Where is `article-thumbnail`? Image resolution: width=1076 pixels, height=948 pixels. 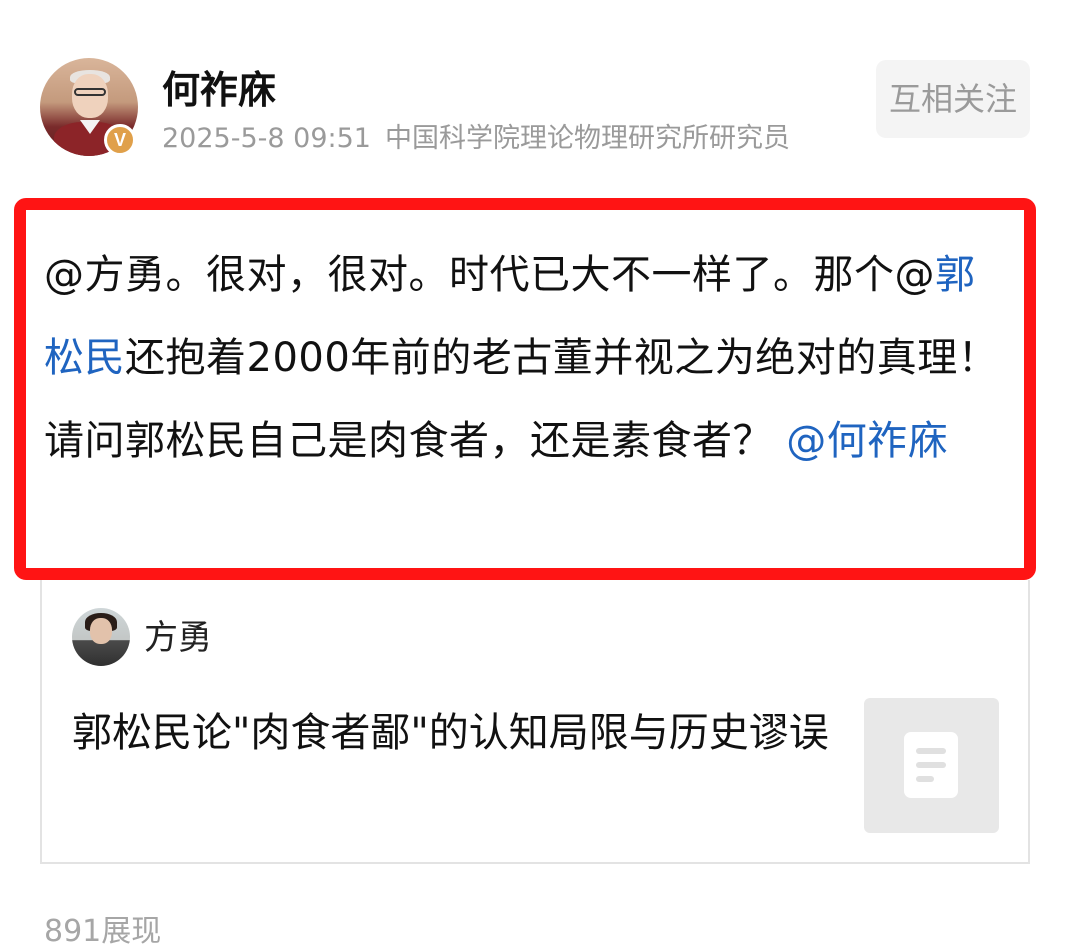 article-thumbnail is located at coordinates (931, 765).